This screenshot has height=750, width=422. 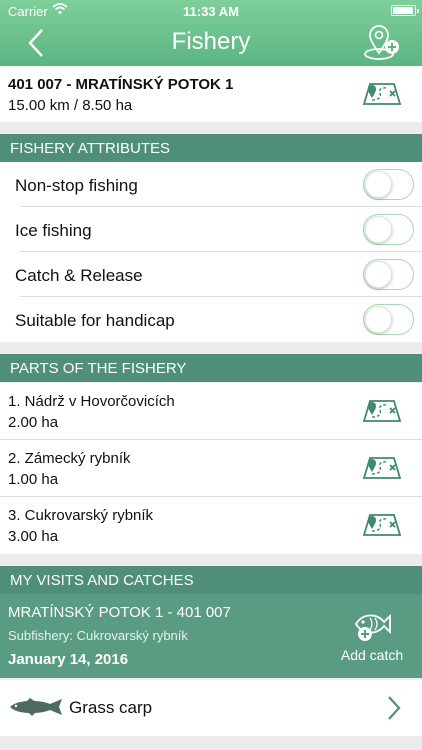 I want to click on attribute-label: Suitable for handicap, so click(x=95, y=320).